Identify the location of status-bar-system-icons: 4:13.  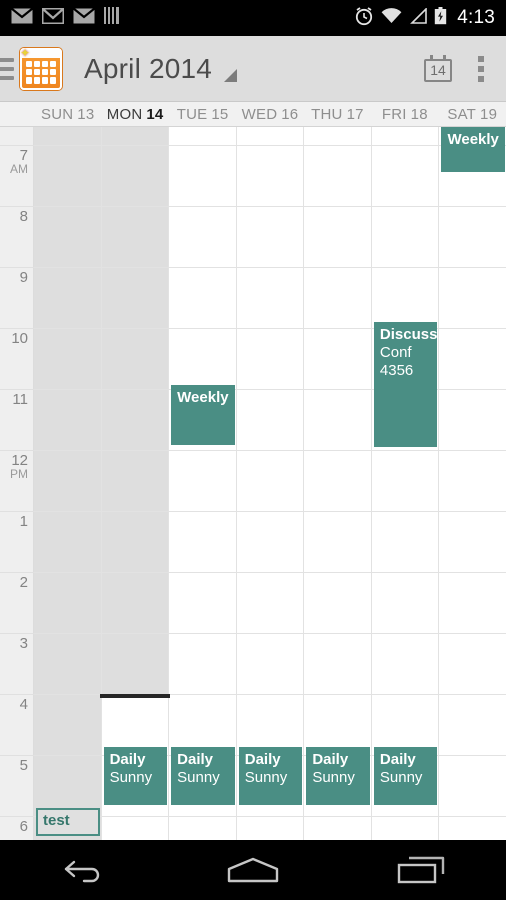
(430, 18).